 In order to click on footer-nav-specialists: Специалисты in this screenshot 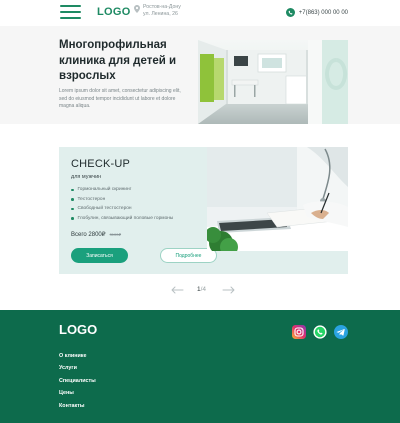, I will do `click(77, 381)`.